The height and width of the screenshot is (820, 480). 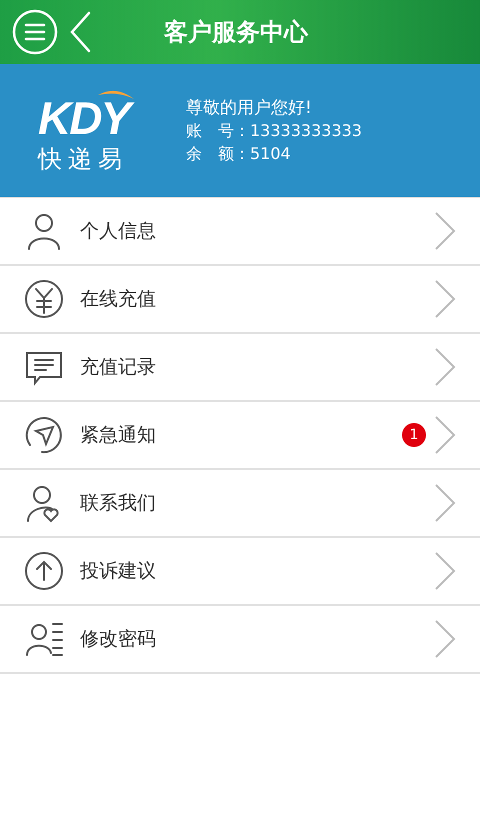 I want to click on yuan-icon, so click(x=44, y=299).